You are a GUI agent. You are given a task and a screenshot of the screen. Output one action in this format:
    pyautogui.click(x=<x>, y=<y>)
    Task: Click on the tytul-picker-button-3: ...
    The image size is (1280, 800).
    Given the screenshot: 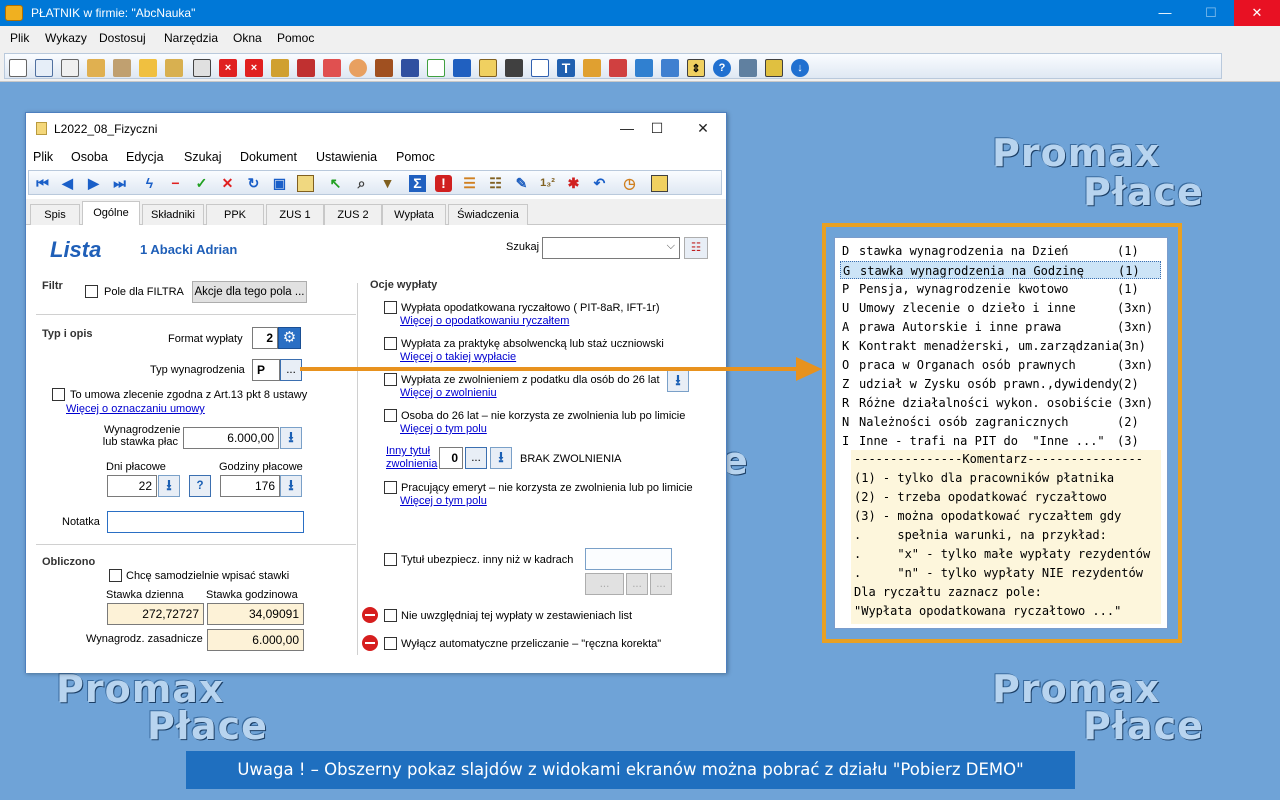 What is the action you would take?
    pyautogui.click(x=661, y=584)
    